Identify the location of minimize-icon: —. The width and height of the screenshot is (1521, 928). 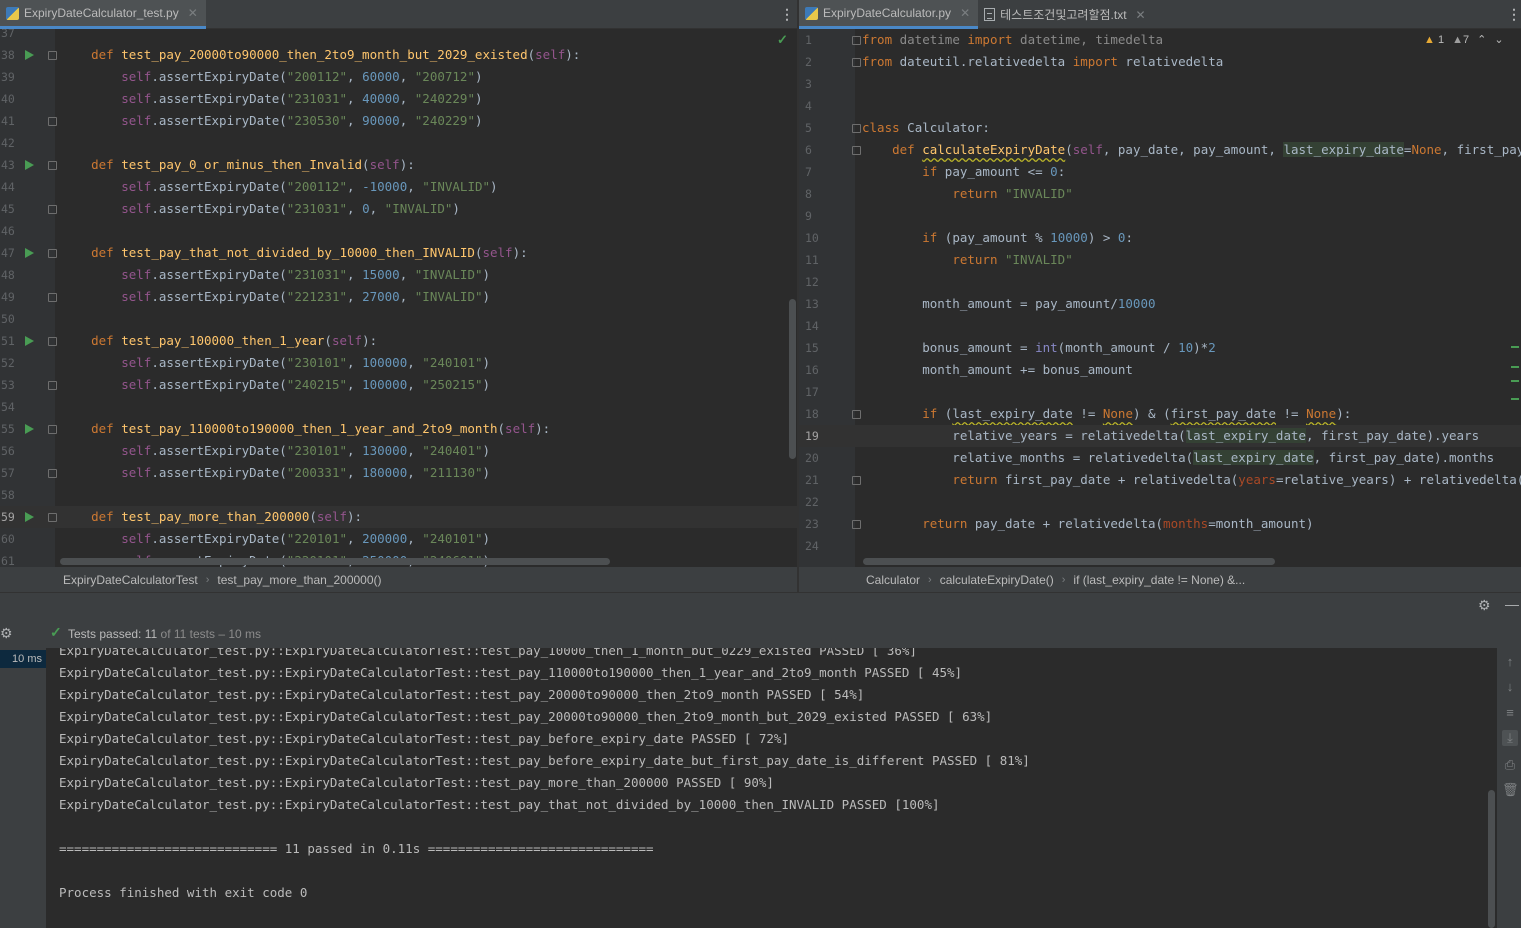
(1512, 604).